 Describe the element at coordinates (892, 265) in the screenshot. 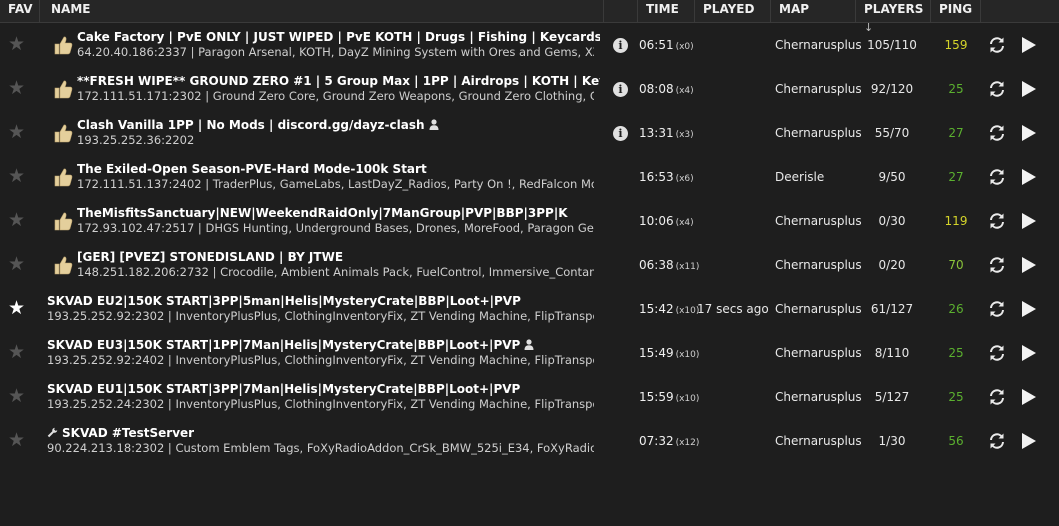

I see `player-count: 0/20` at that location.